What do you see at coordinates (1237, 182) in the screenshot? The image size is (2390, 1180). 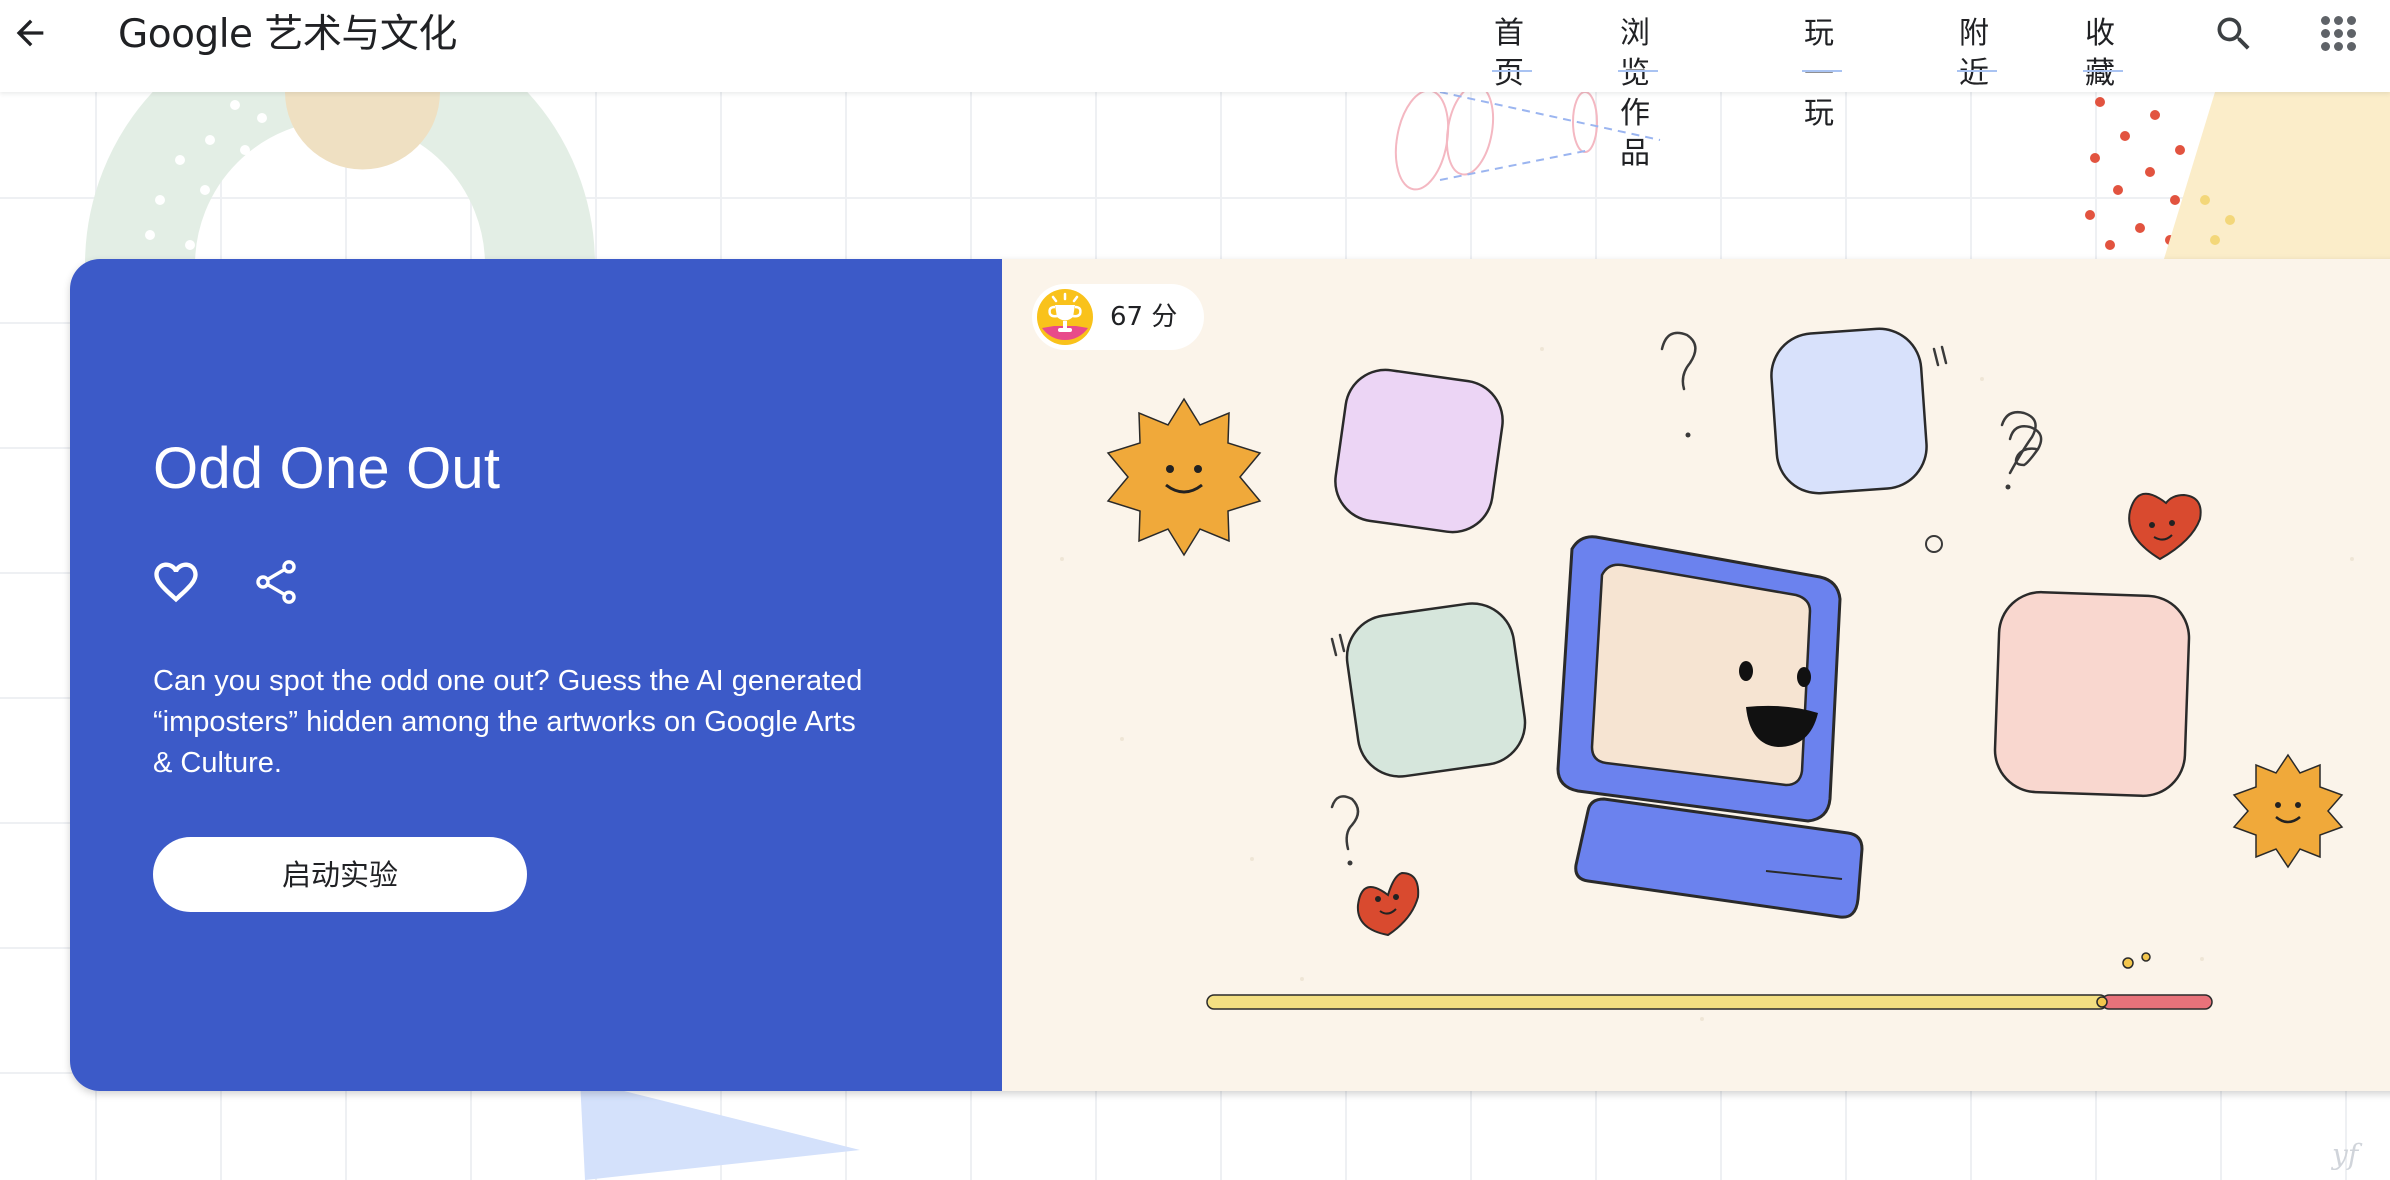 I see `background-decoration` at bounding box center [1237, 182].